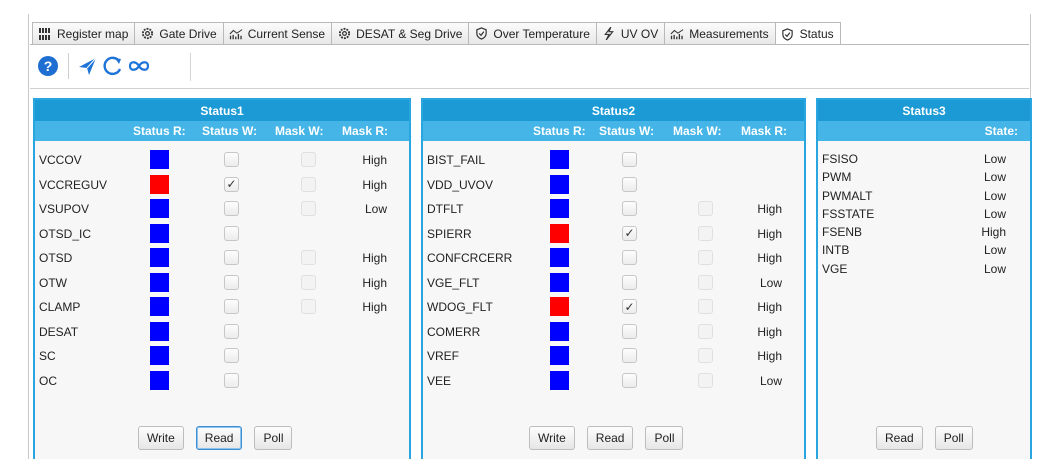 The width and height of the screenshot is (1063, 459). What do you see at coordinates (65, 233) in the screenshot?
I see `register-flag-label: OTSD_IC` at bounding box center [65, 233].